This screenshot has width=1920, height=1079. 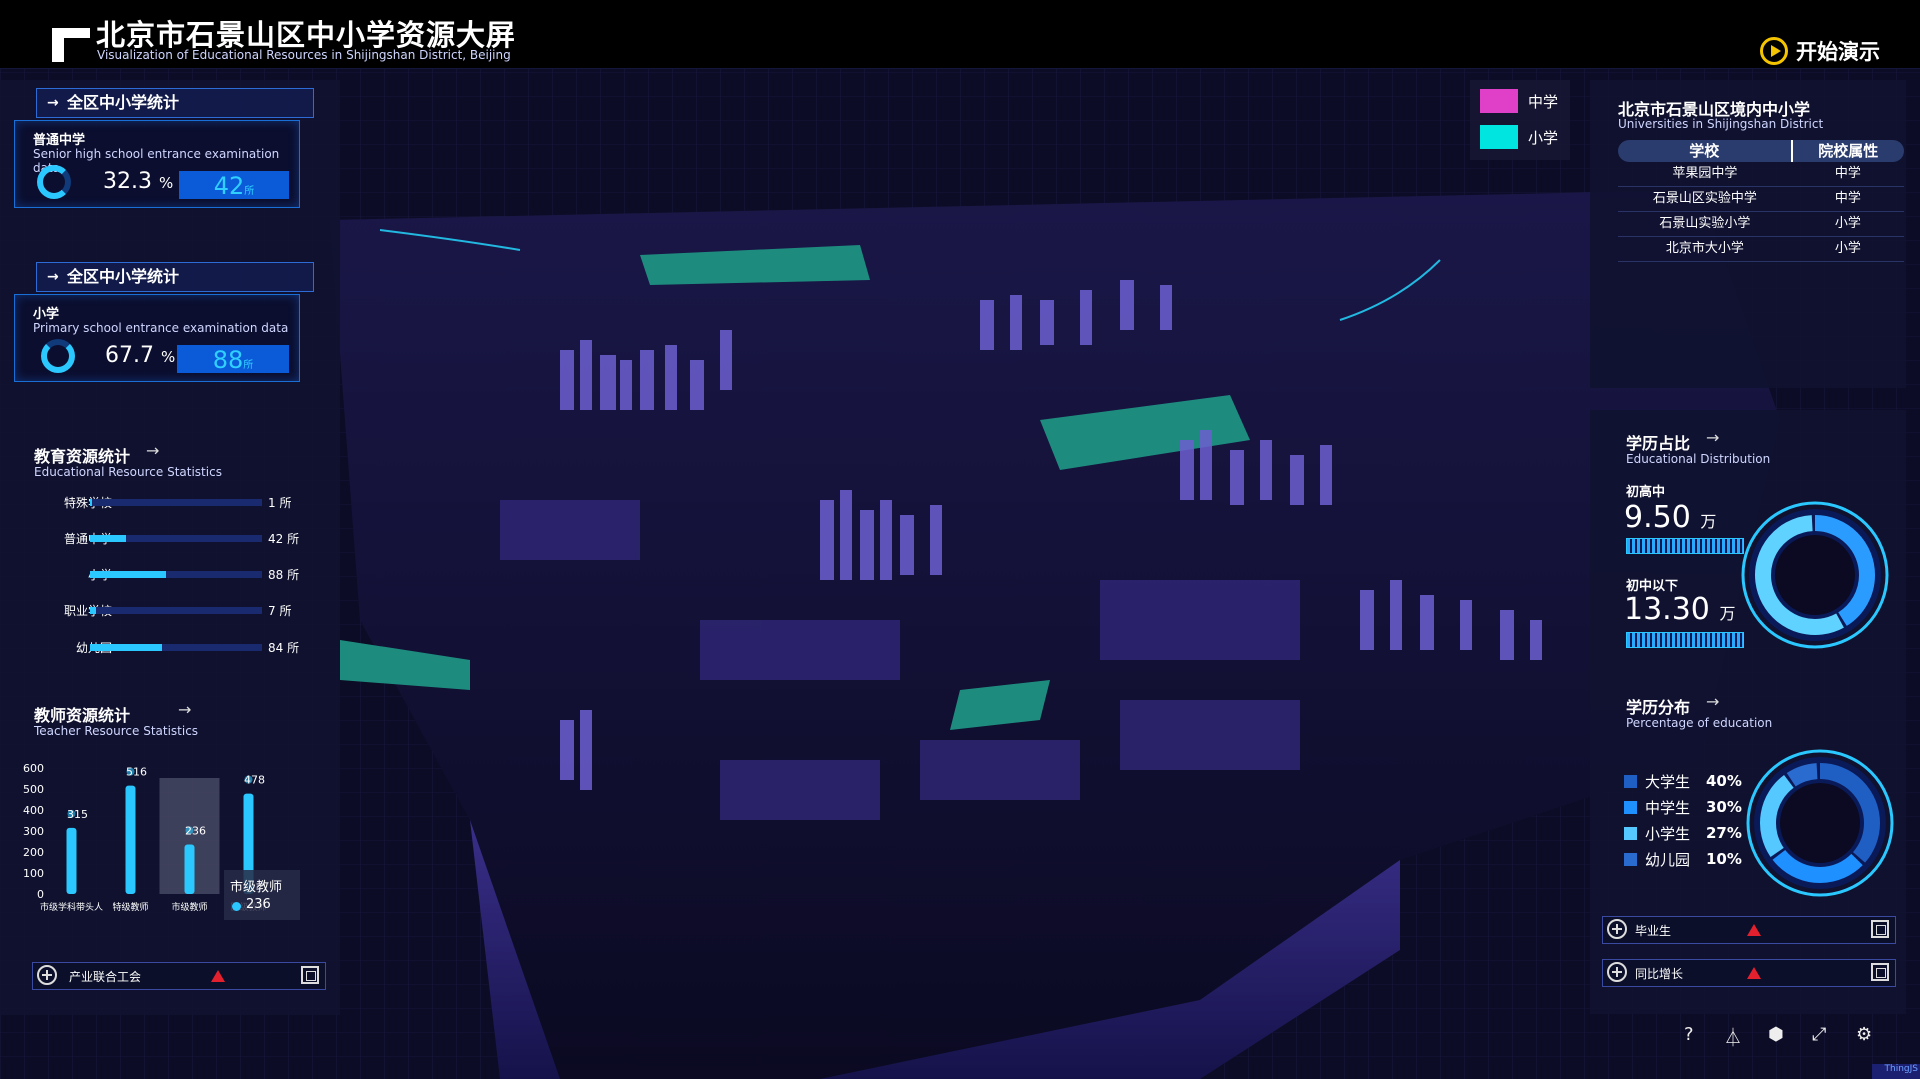 What do you see at coordinates (1689, 1034) in the screenshot?
I see `help-icon: ?` at bounding box center [1689, 1034].